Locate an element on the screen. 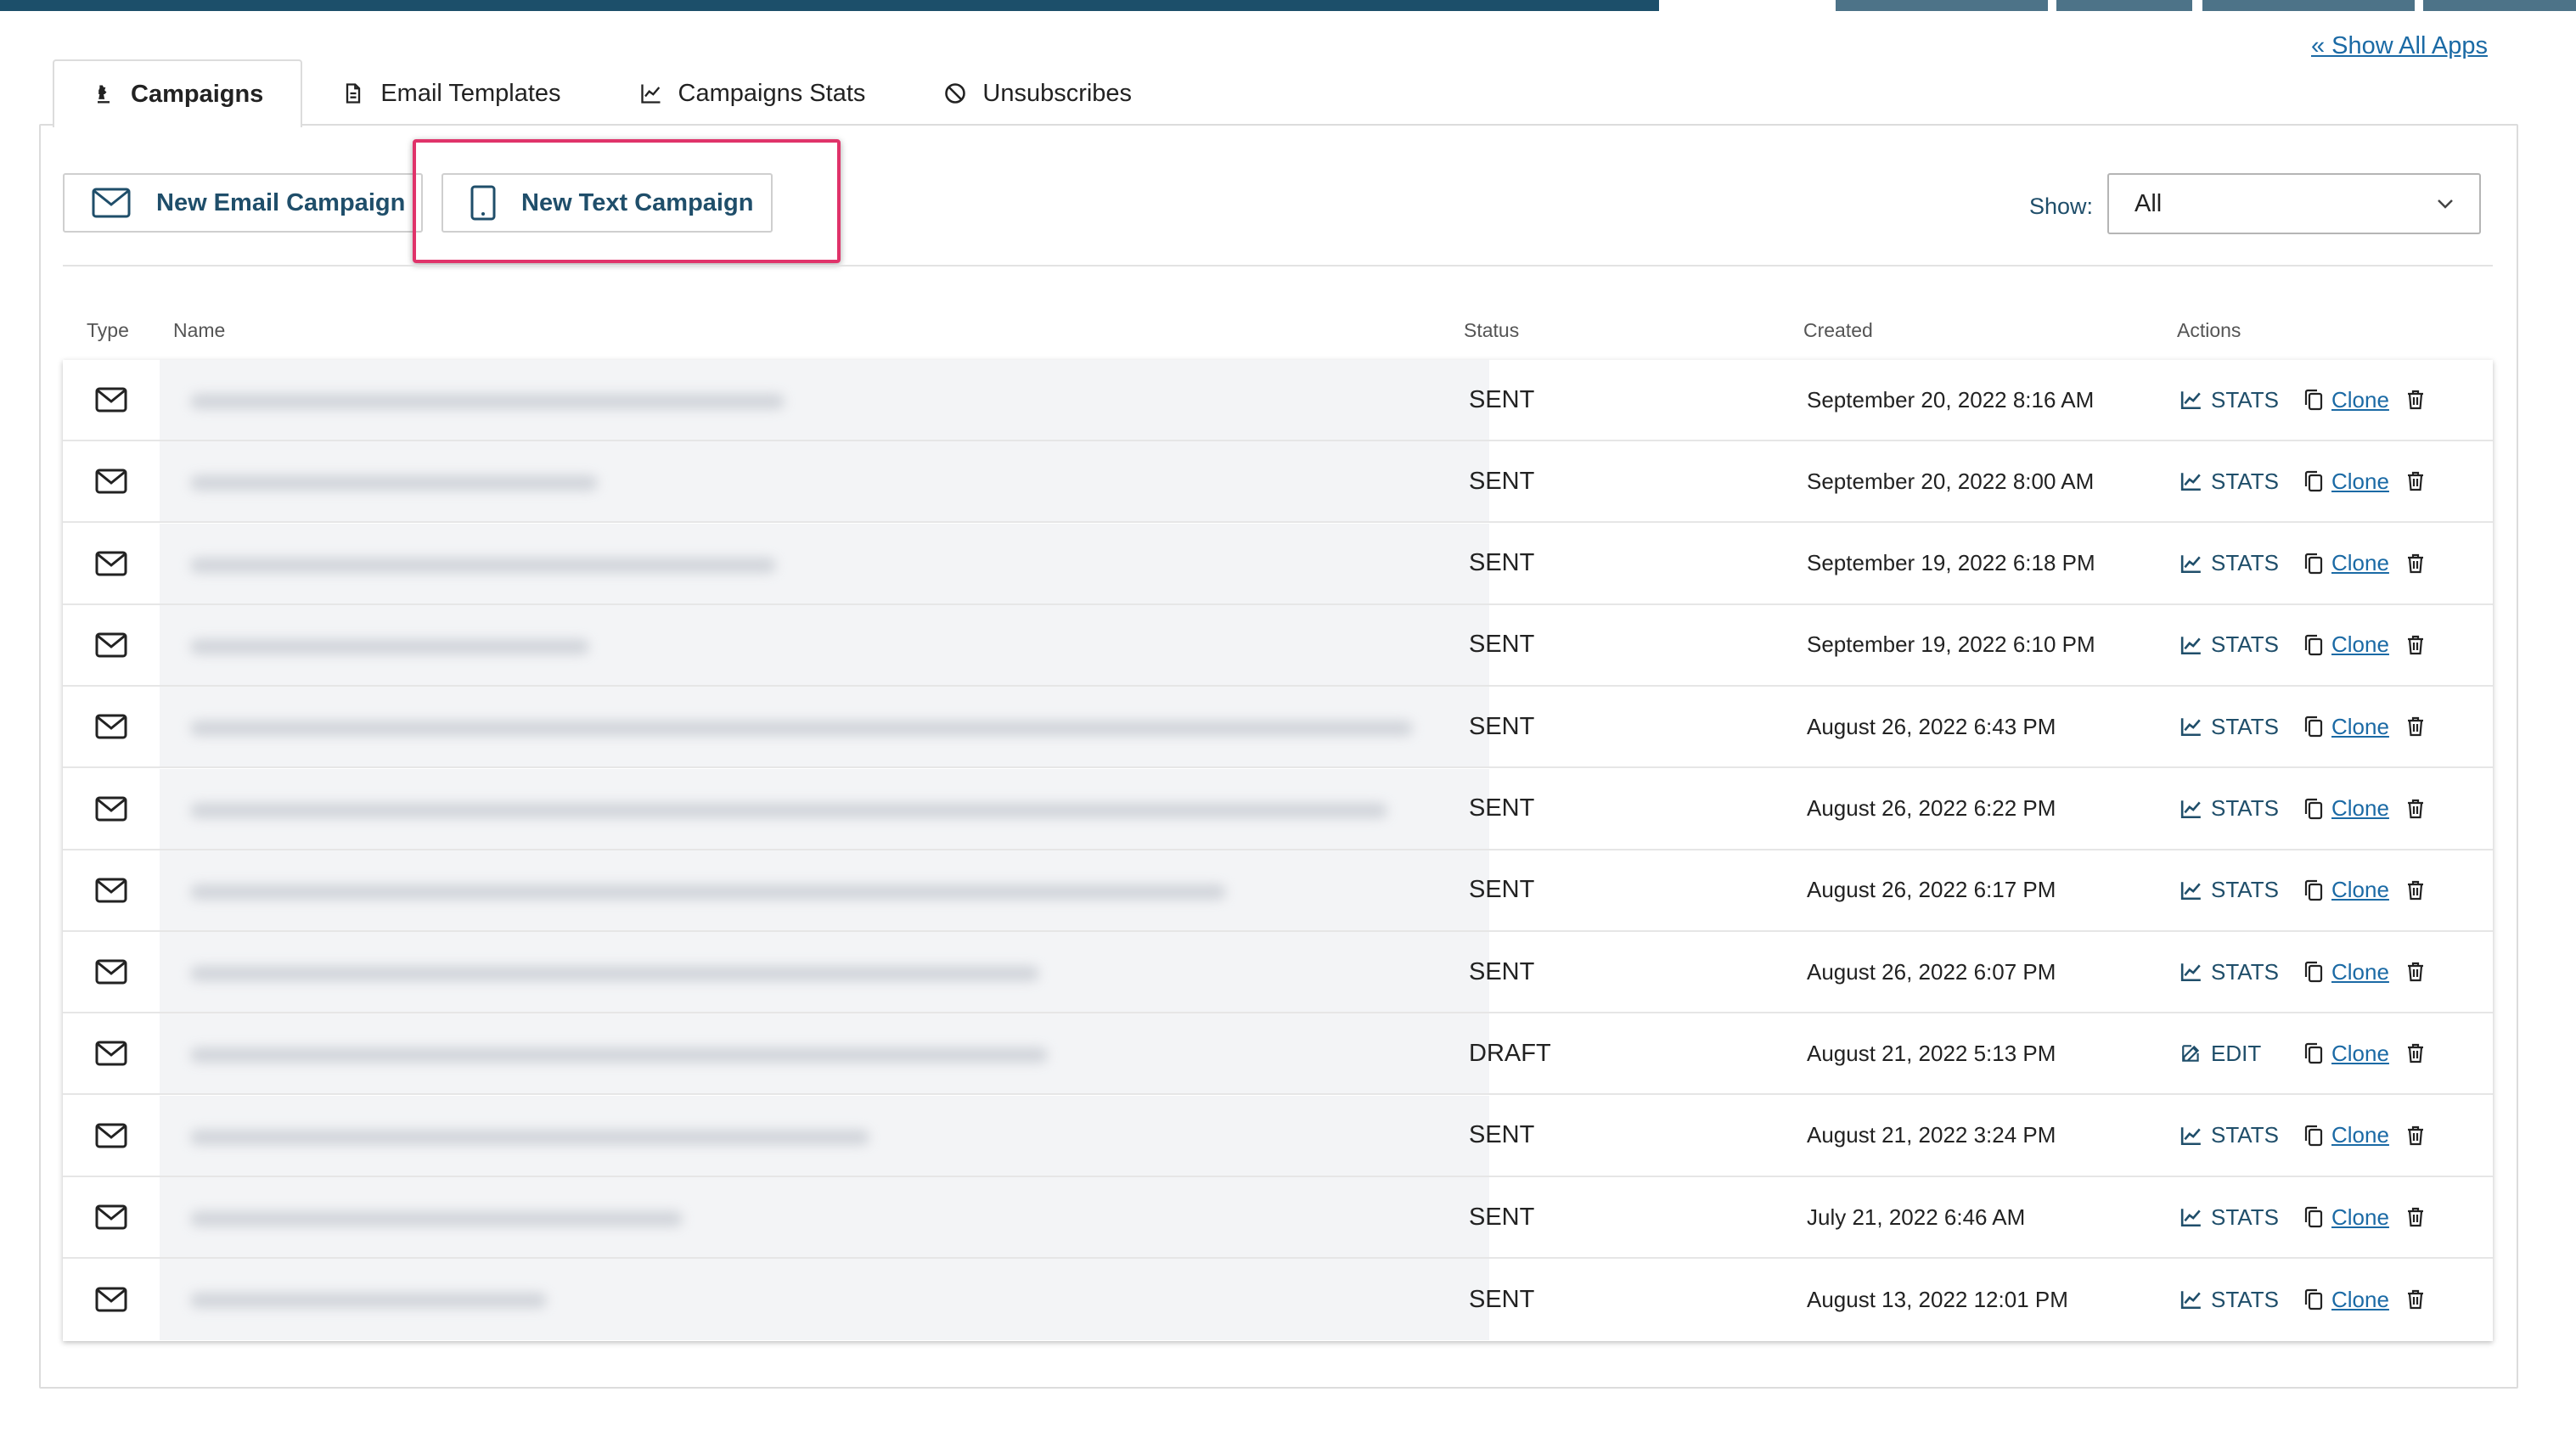  table-row: SENT August 26, 2022 6:17 PM STATS Clone is located at coordinates (1278, 891).